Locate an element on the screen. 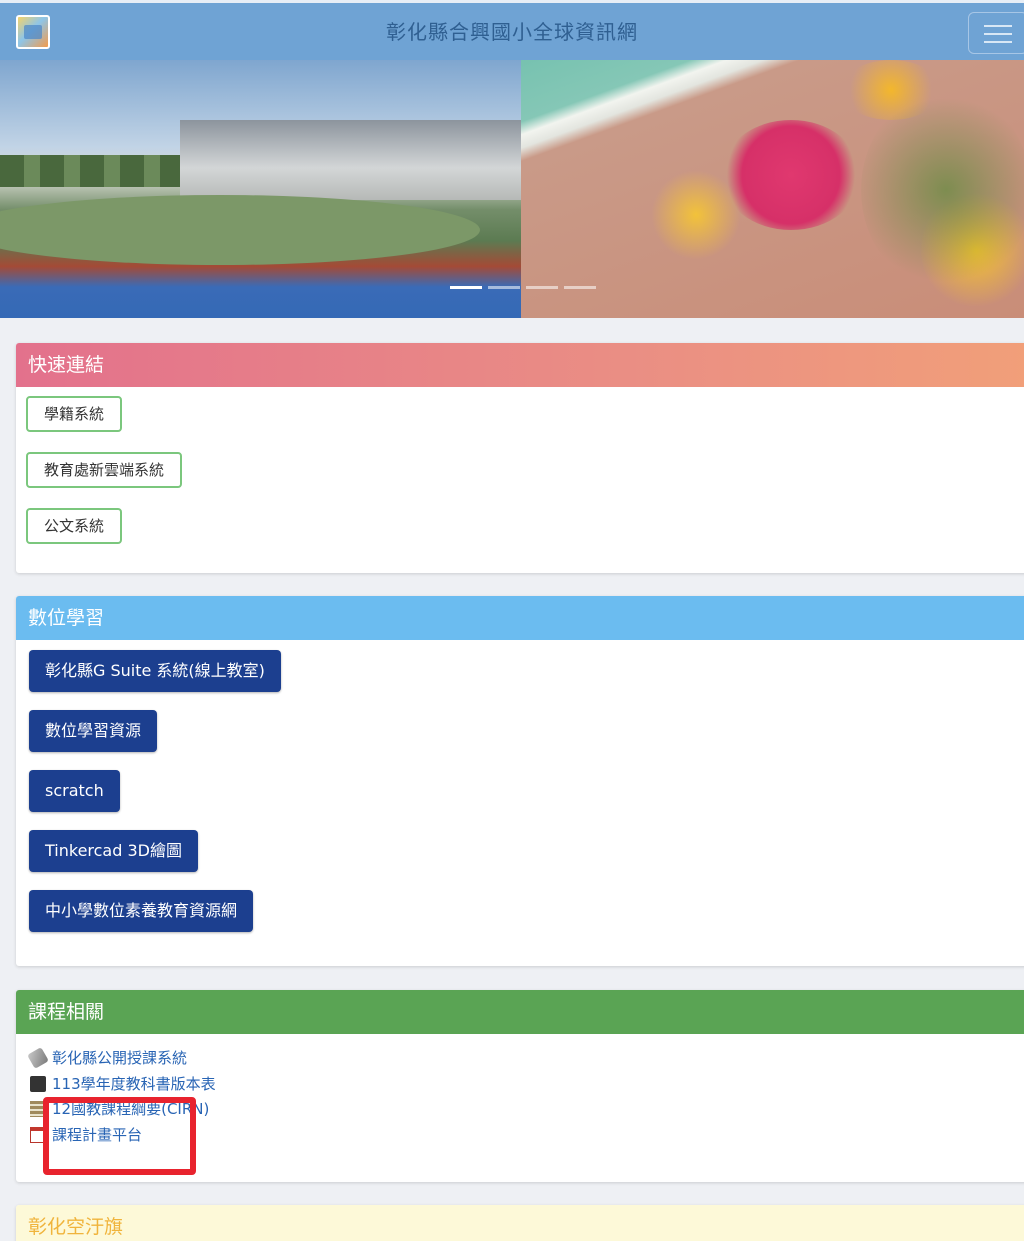  air-pollution-flag-title: 彰化空汙旗 is located at coordinates (520, 1223).